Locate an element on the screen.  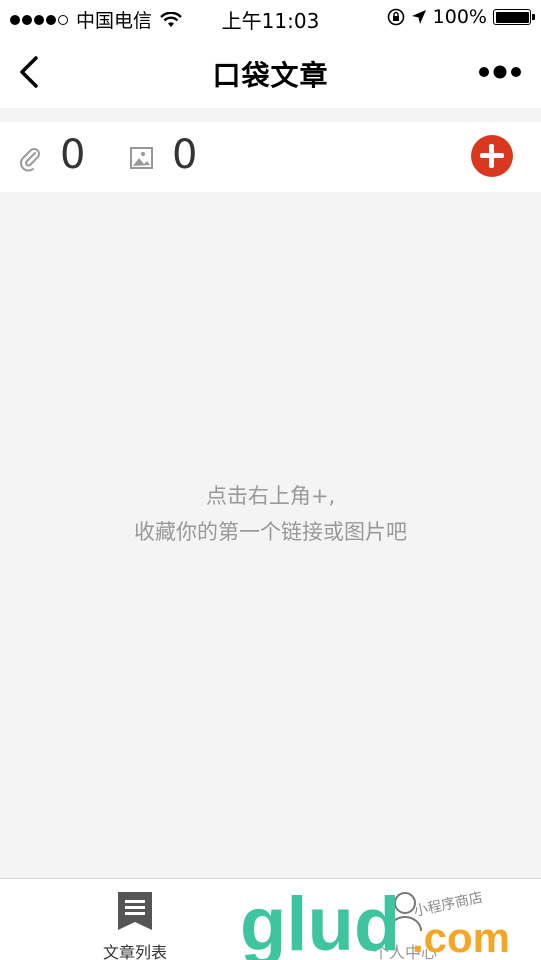
tab-article-list: 文章列表 is located at coordinates (135, 924).